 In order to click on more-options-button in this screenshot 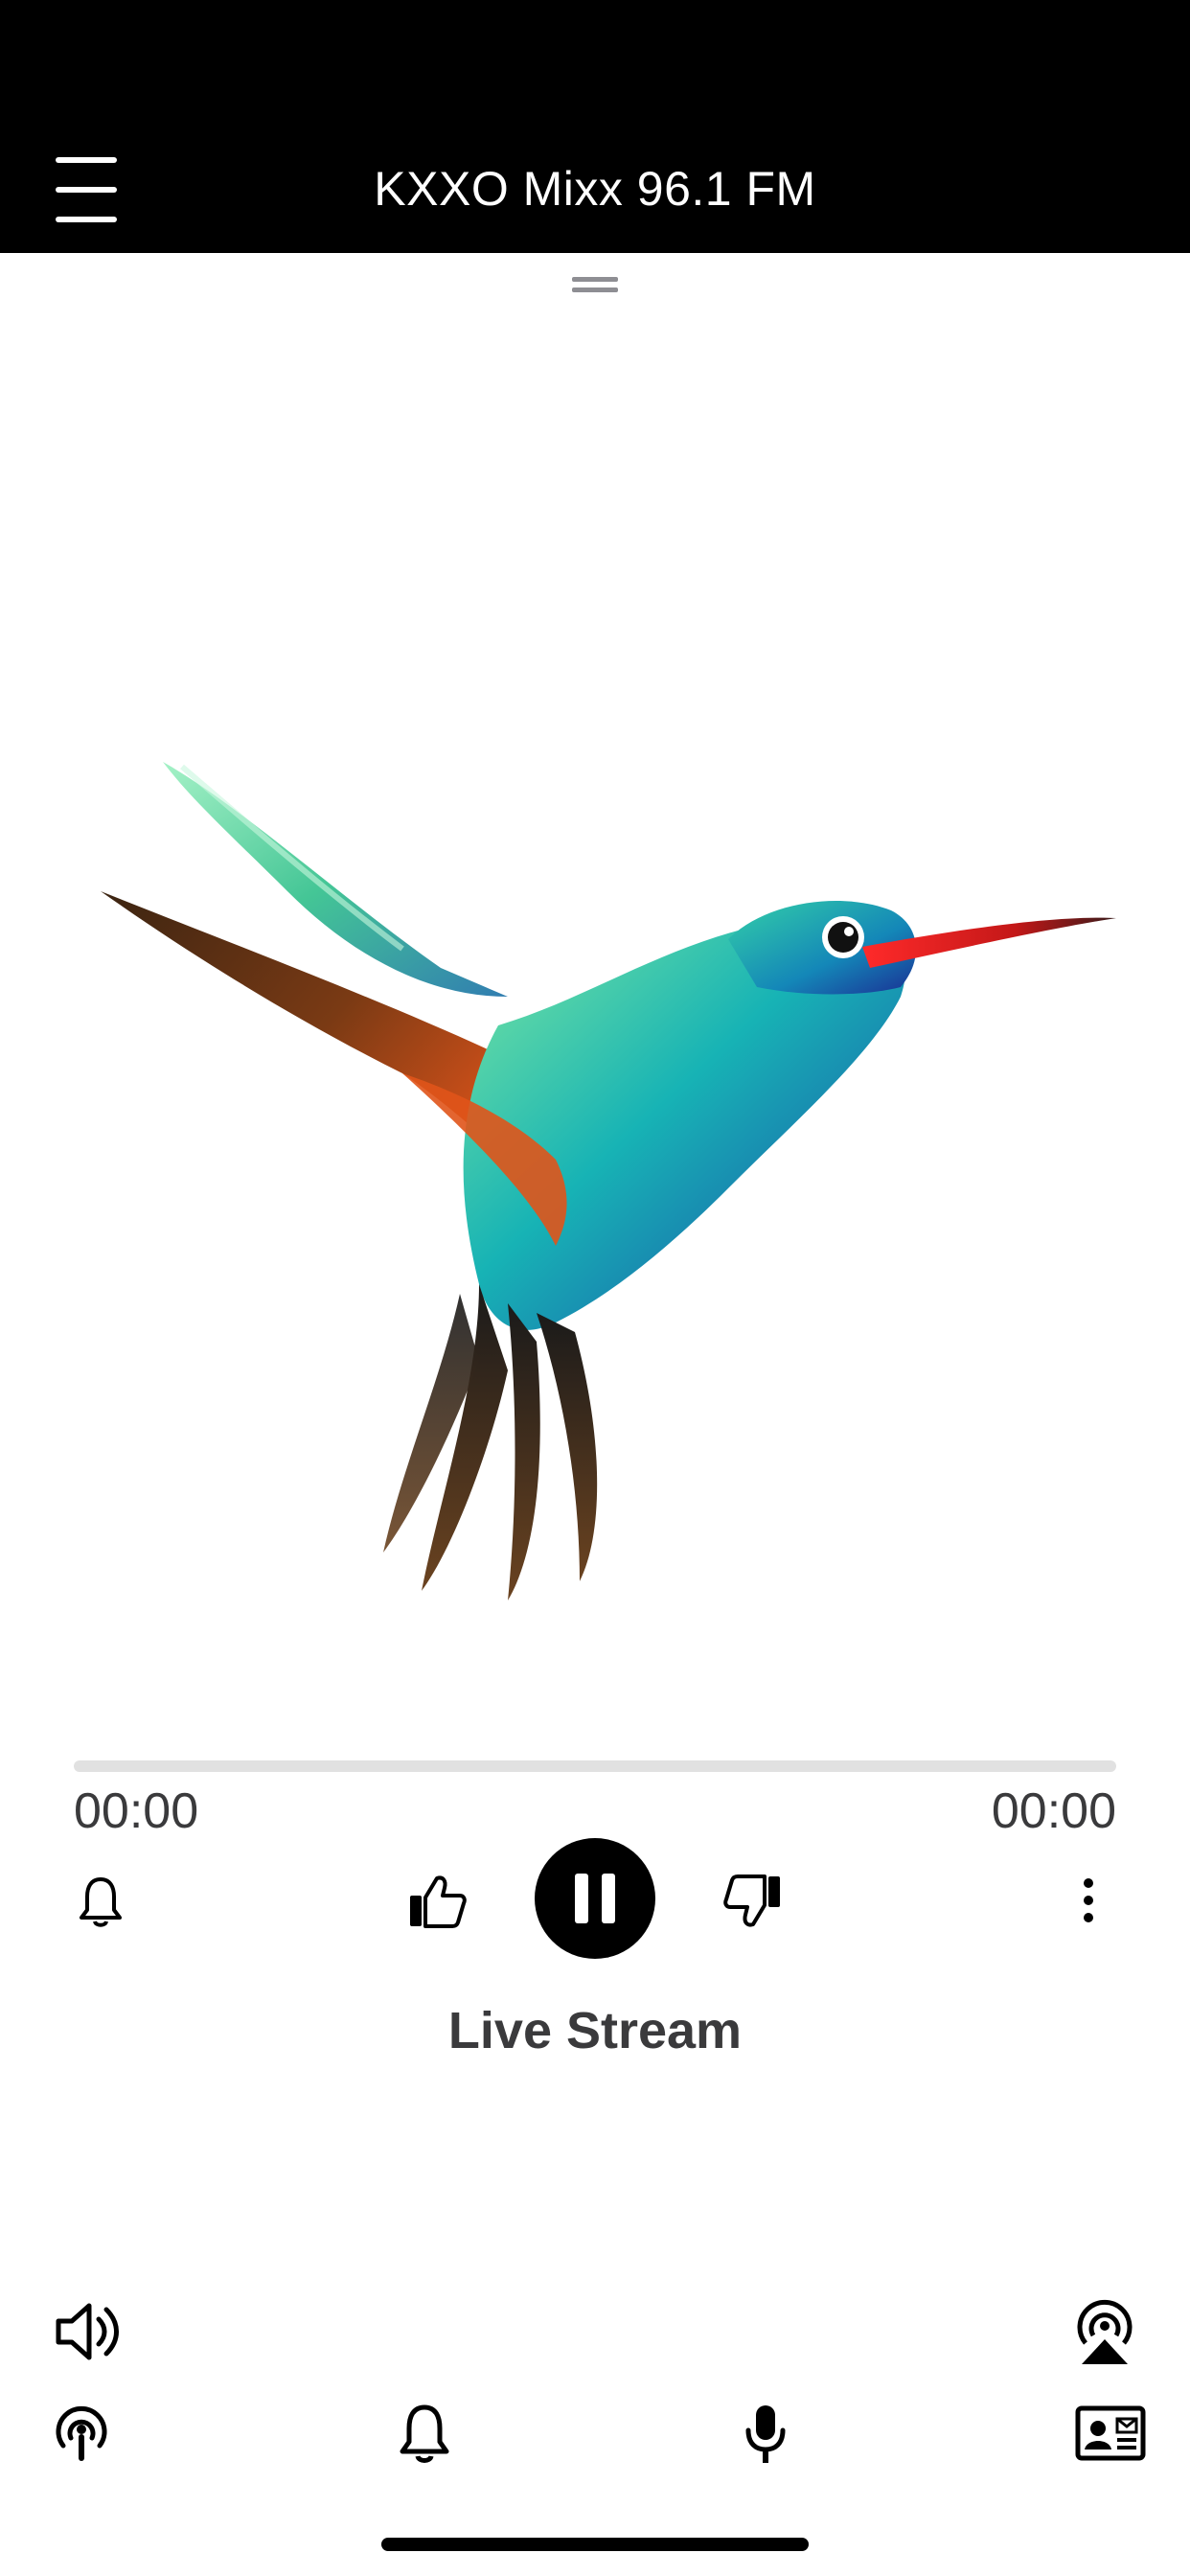, I will do `click(1088, 1901)`.